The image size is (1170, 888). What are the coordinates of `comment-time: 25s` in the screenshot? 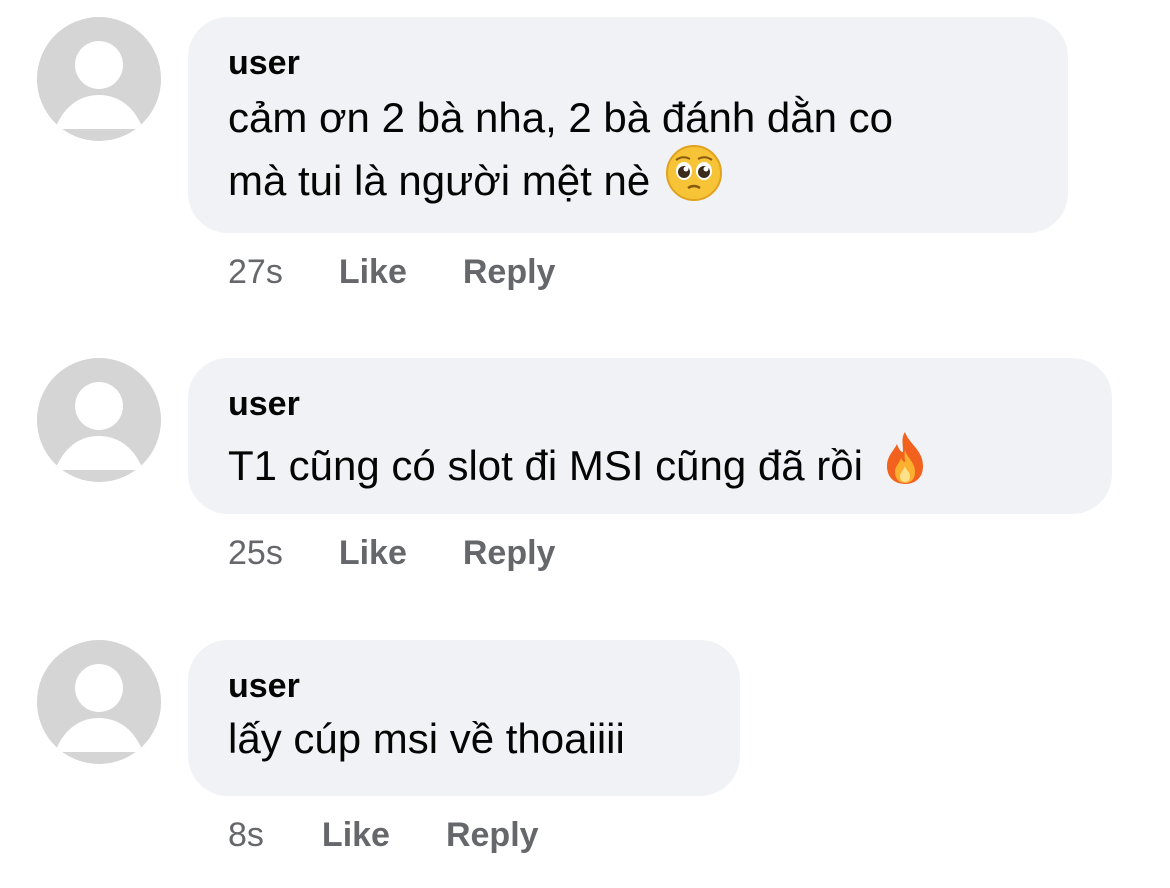 It's located at (255, 553).